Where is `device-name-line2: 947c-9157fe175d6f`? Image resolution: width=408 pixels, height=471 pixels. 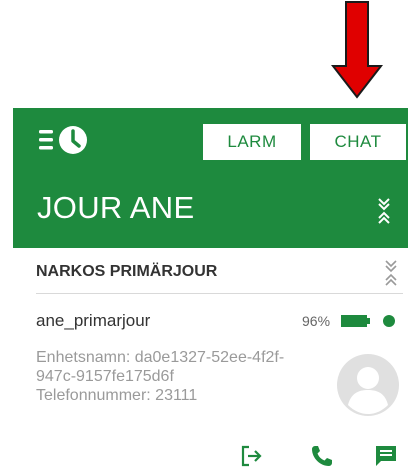
device-name-line2: 947c-9157fe175d6f is located at coordinates (105, 376).